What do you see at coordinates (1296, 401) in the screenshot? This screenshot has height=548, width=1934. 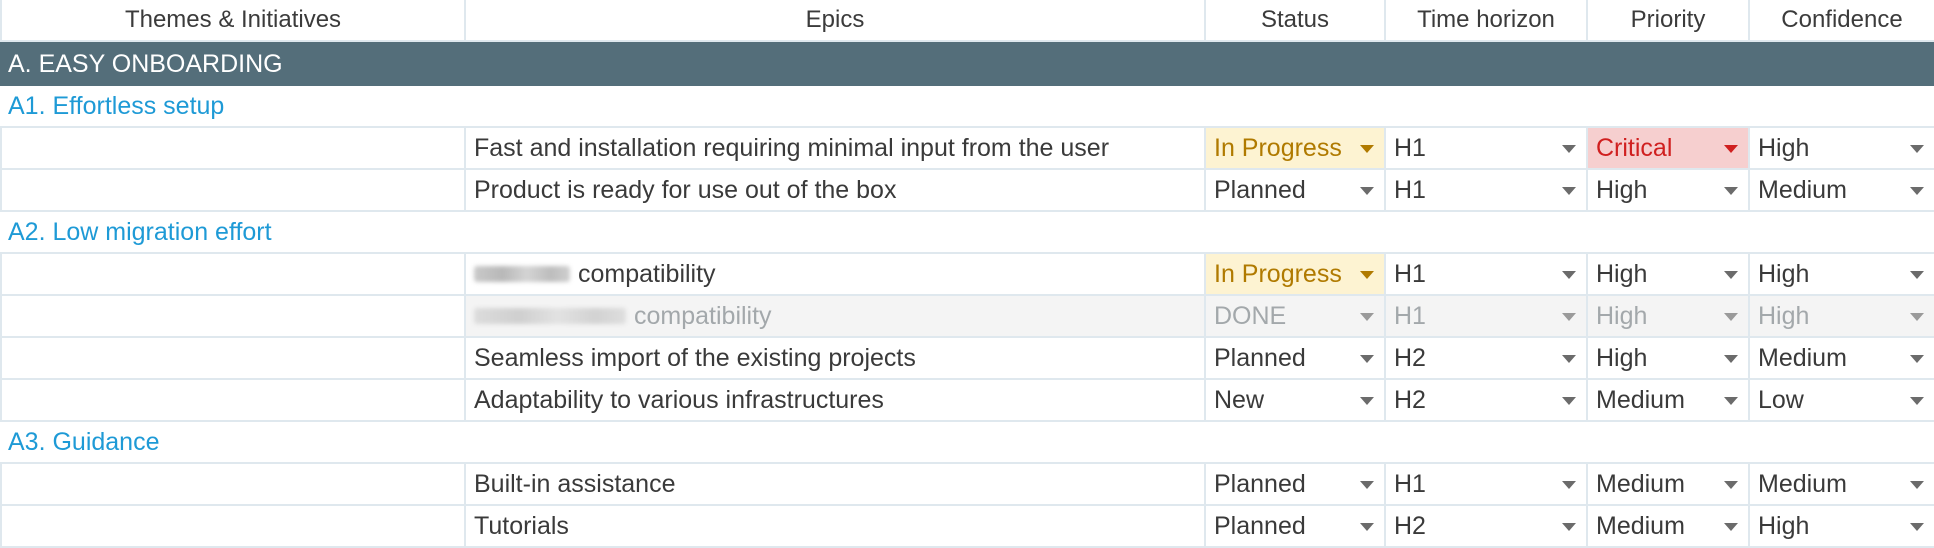 I see `status-dropdown: New` at bounding box center [1296, 401].